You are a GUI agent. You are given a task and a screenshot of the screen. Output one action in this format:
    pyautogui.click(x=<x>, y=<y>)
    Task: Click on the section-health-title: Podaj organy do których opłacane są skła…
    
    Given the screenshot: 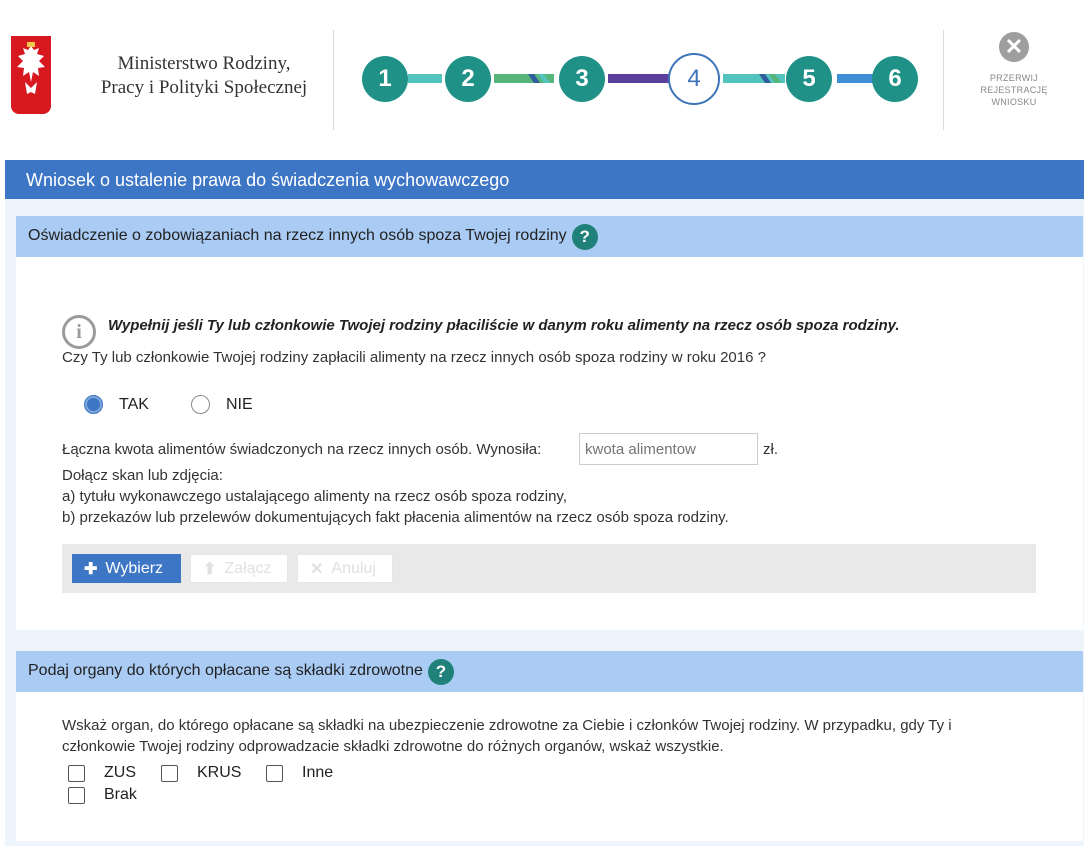 What is the action you would take?
    pyautogui.click(x=225, y=670)
    